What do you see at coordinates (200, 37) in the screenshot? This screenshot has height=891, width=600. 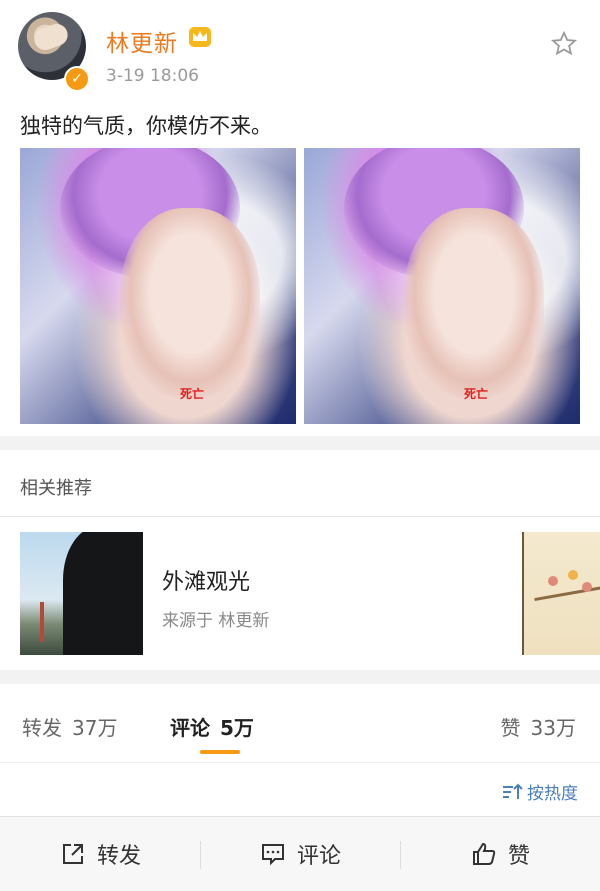 I see `crown-icon` at bounding box center [200, 37].